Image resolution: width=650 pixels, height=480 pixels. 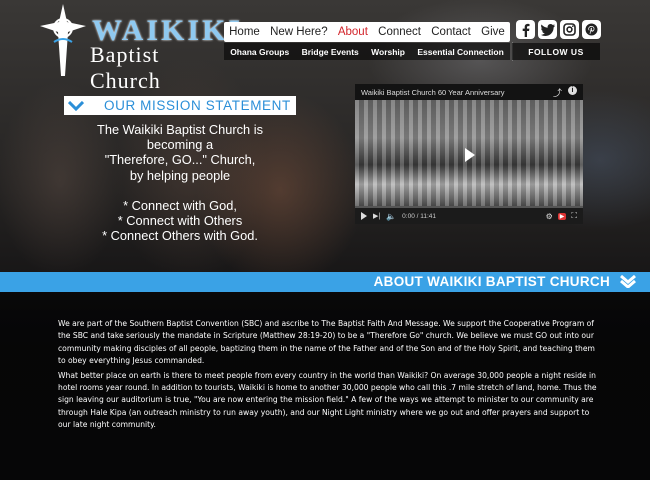 I want to click on info-icon: i, so click(x=572, y=90).